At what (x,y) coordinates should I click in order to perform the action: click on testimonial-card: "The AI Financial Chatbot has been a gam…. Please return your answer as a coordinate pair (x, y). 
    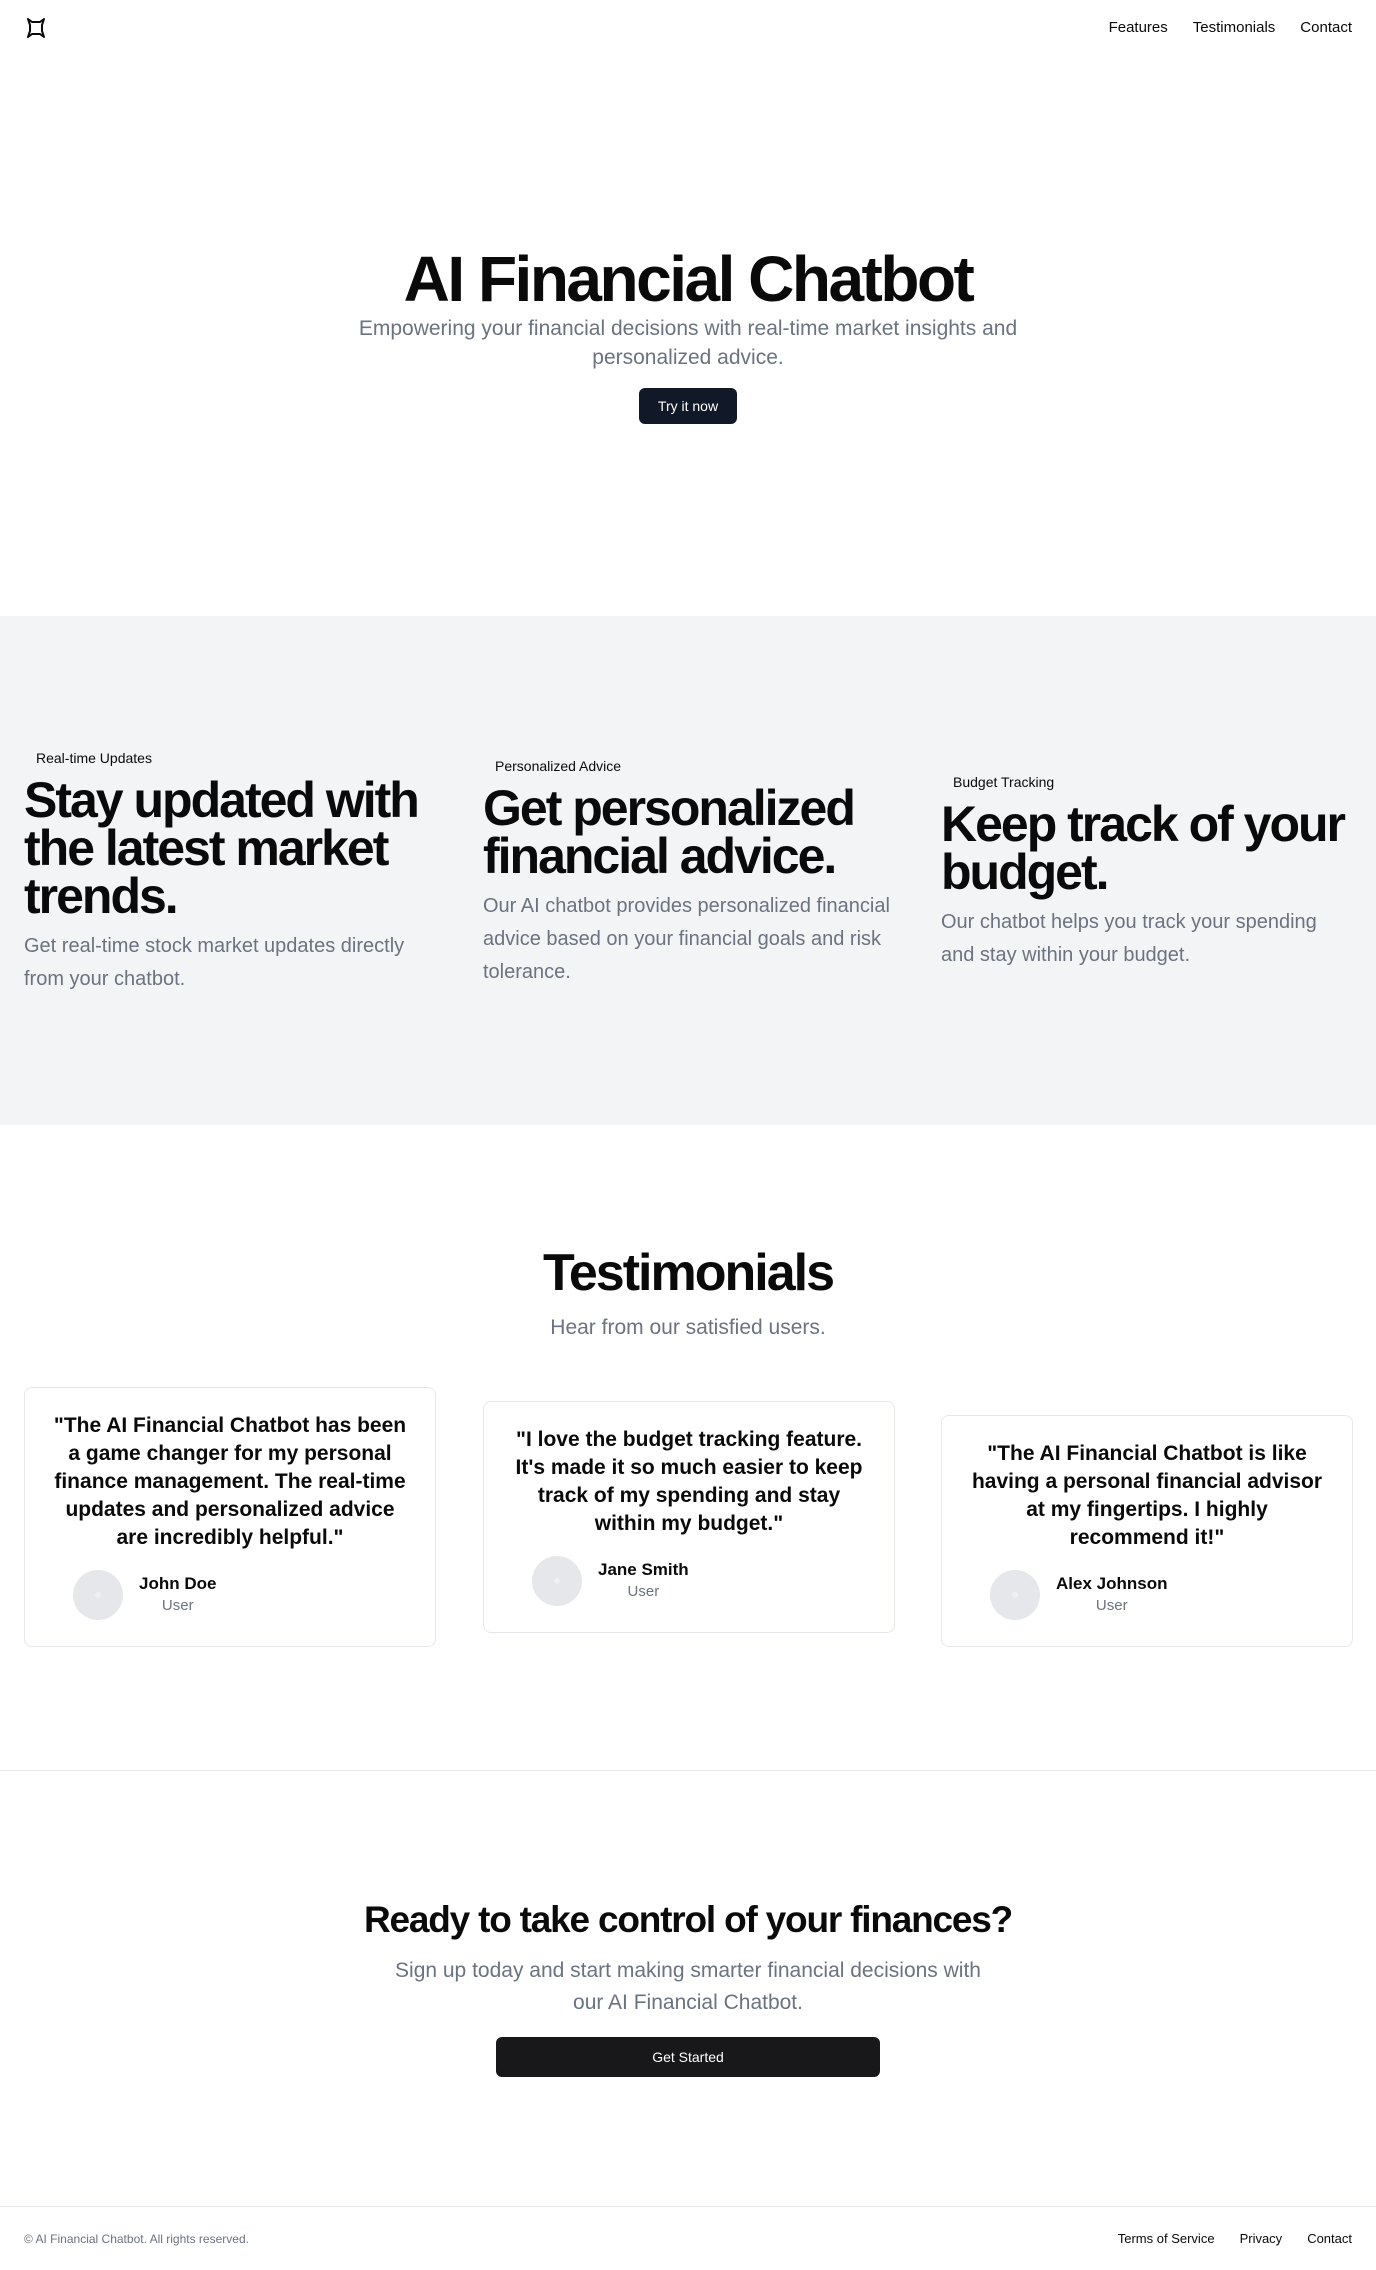
    Looking at the image, I should click on (230, 1517).